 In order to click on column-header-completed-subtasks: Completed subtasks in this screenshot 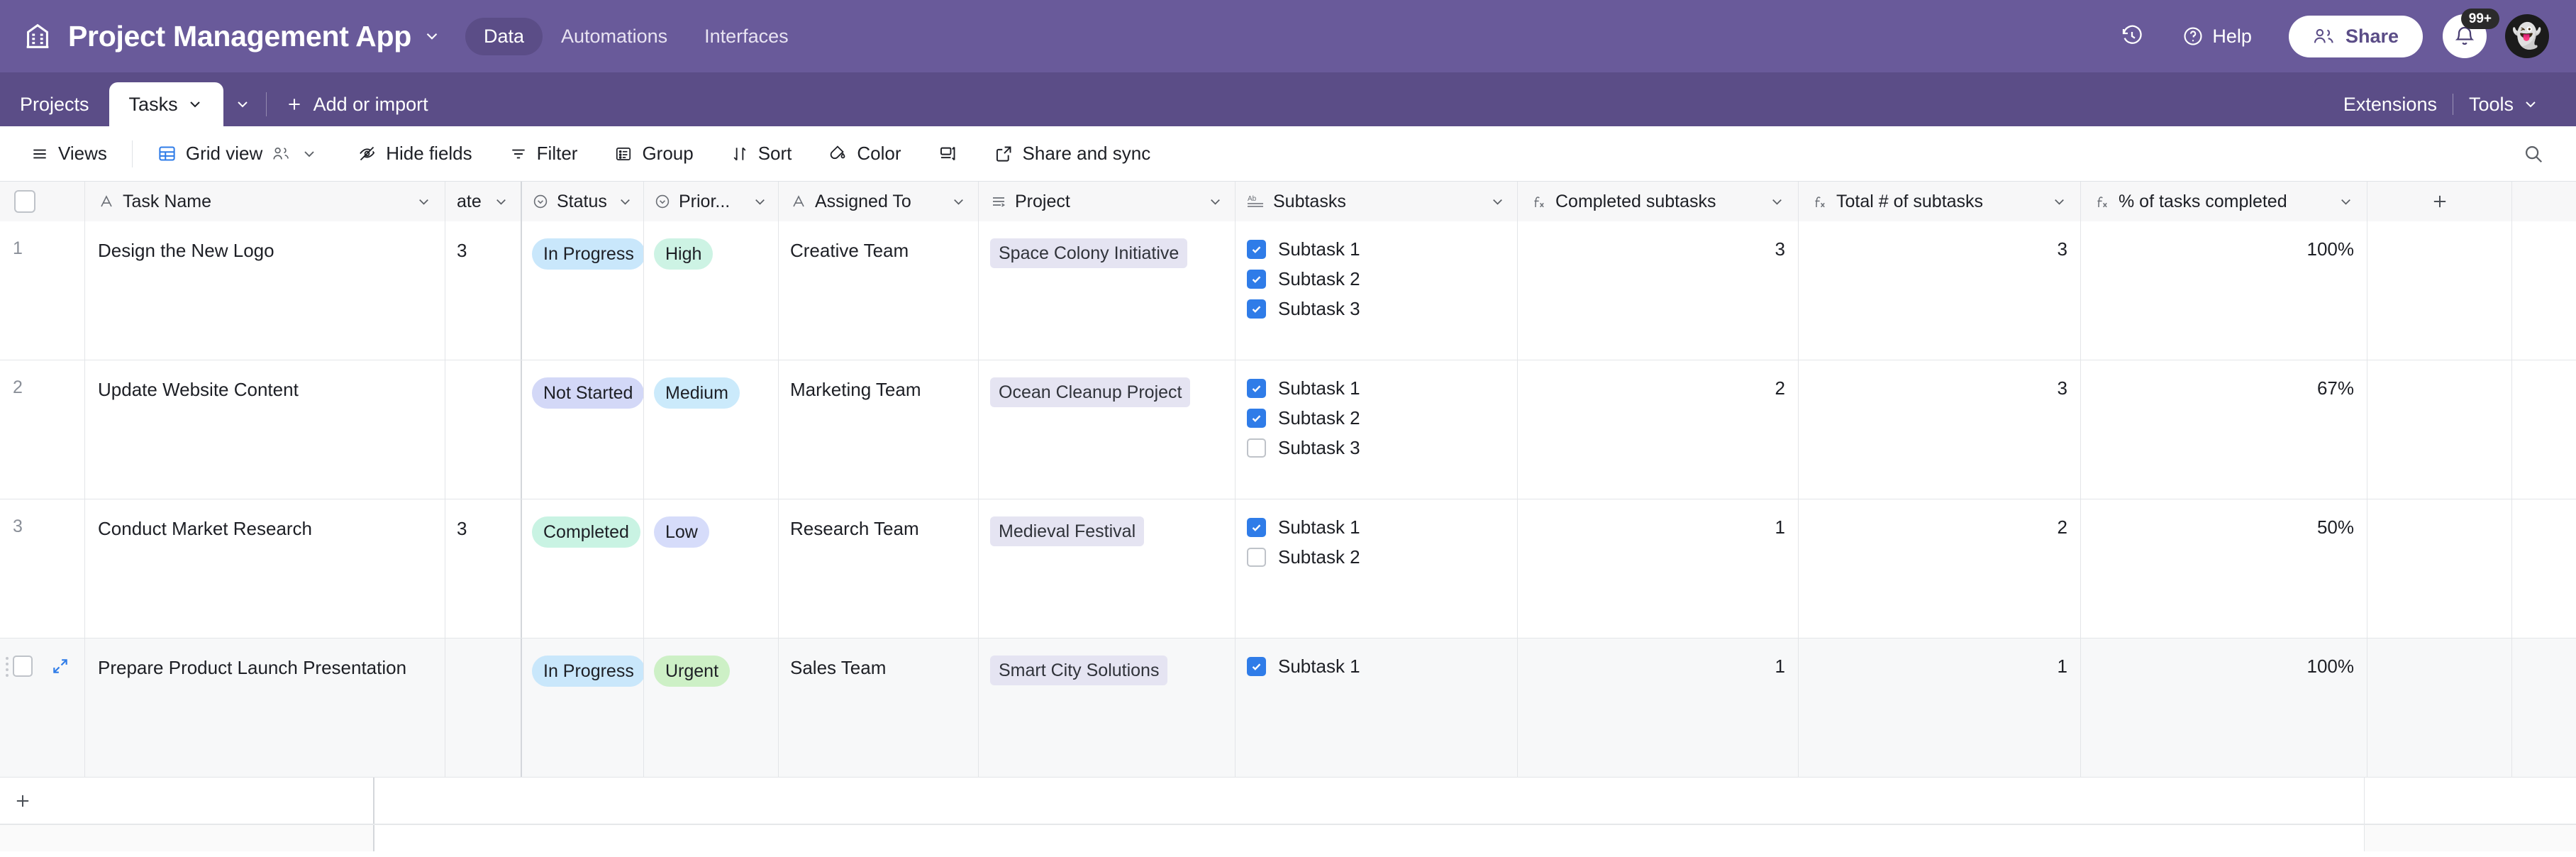, I will do `click(1658, 202)`.